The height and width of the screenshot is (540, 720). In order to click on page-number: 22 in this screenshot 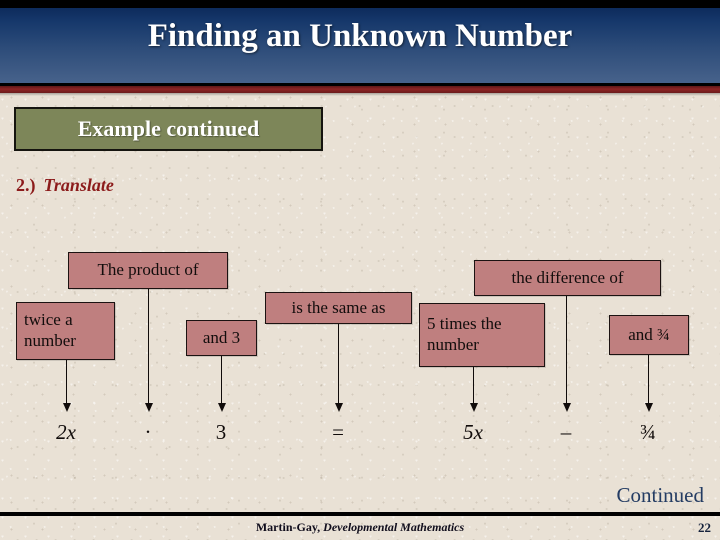, I will do `click(704, 527)`.